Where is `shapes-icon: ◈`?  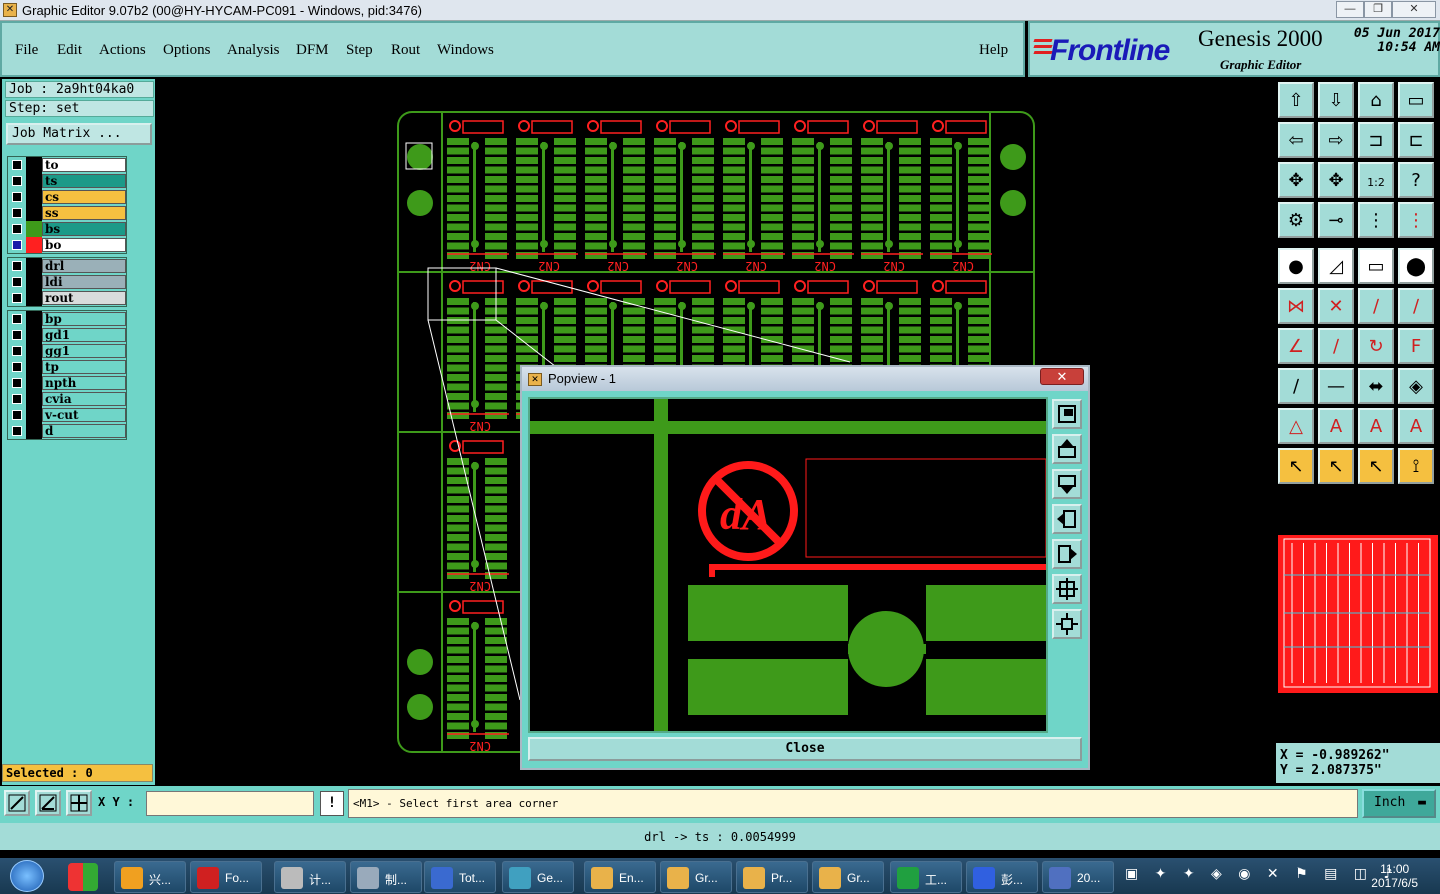 shapes-icon: ◈ is located at coordinates (1416, 386).